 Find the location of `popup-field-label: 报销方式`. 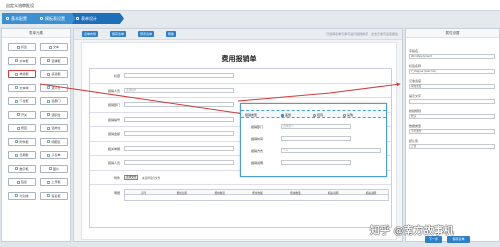

popup-field-label: 报销方式 is located at coordinates (257, 151).